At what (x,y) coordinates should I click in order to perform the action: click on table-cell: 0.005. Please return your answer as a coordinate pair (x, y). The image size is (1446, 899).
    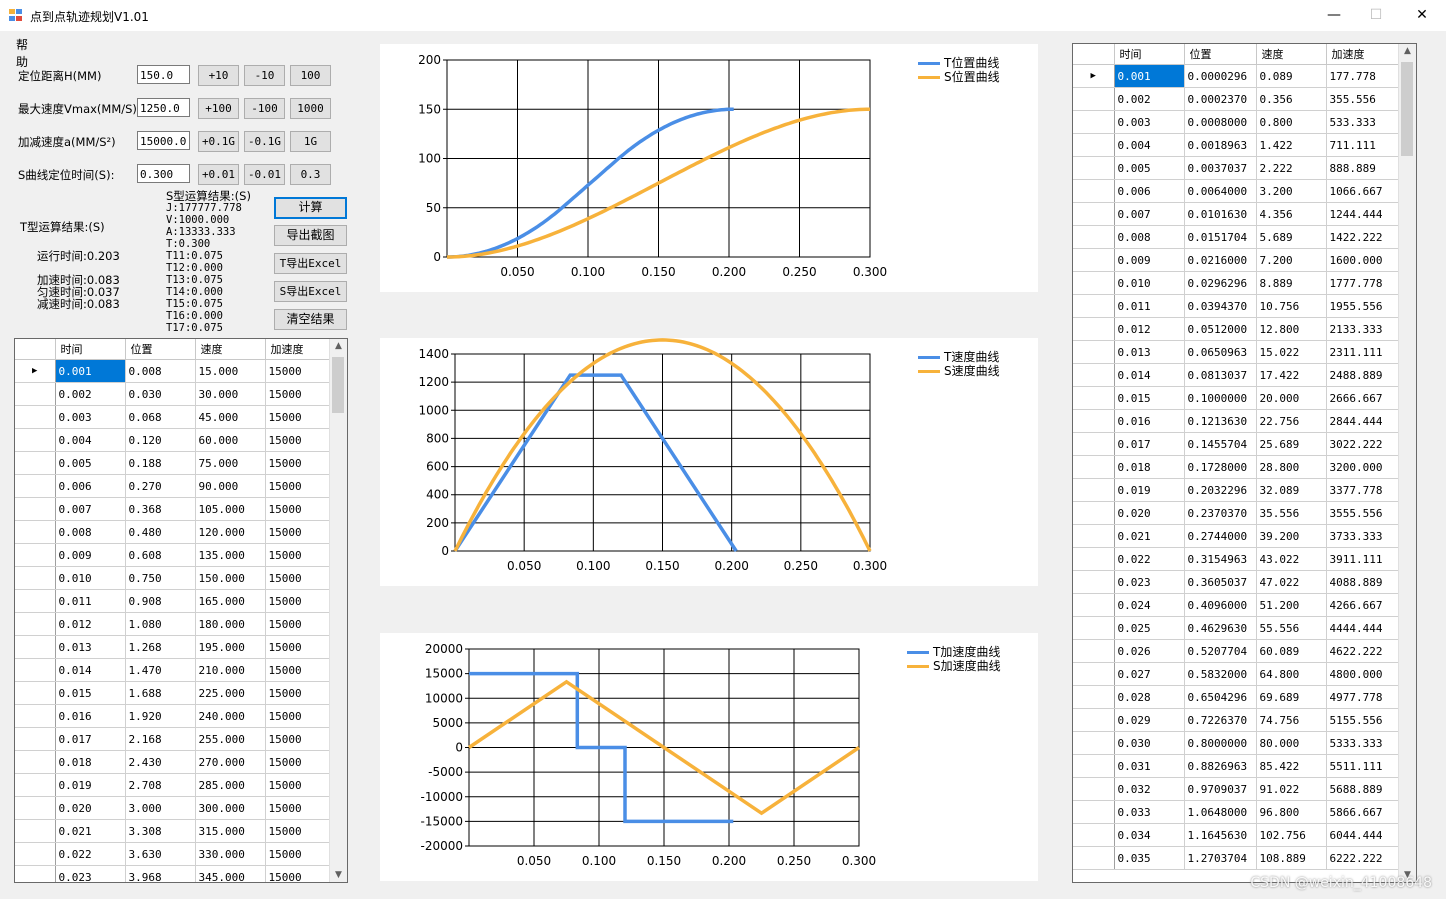
    Looking at the image, I should click on (1149, 168).